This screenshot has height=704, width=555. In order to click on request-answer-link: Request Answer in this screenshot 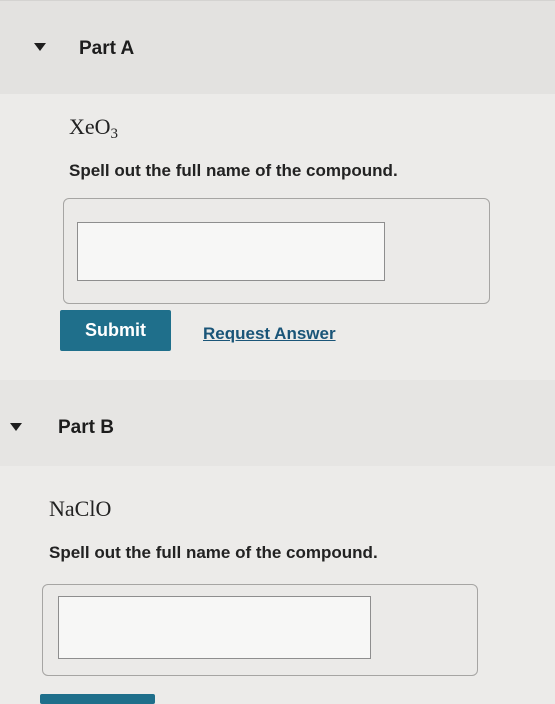, I will do `click(269, 334)`.